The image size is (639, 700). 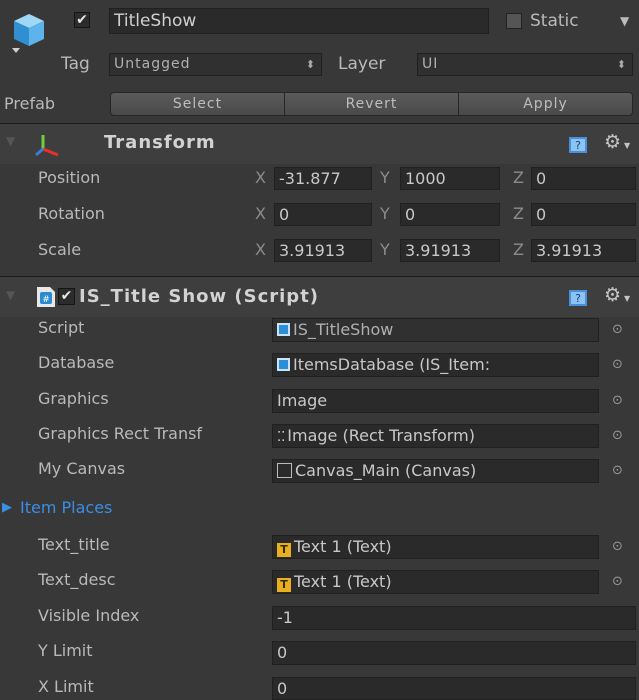 What do you see at coordinates (29, 32) in the screenshot?
I see `gameobject-icon` at bounding box center [29, 32].